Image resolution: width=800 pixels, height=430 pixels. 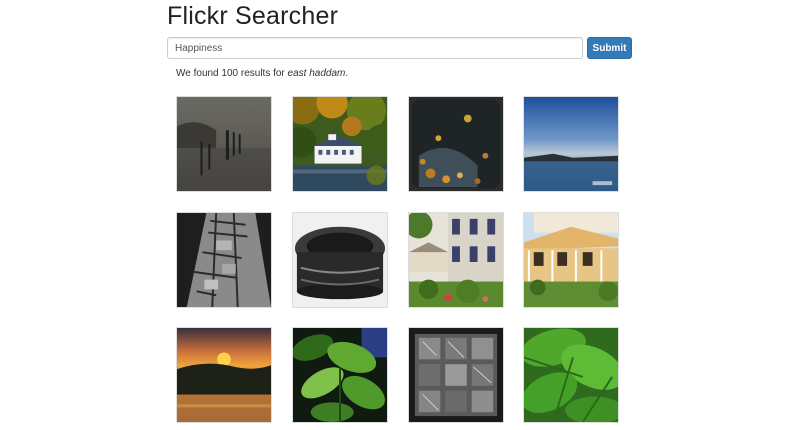 What do you see at coordinates (609, 48) in the screenshot?
I see `submit-button: Submit` at bounding box center [609, 48].